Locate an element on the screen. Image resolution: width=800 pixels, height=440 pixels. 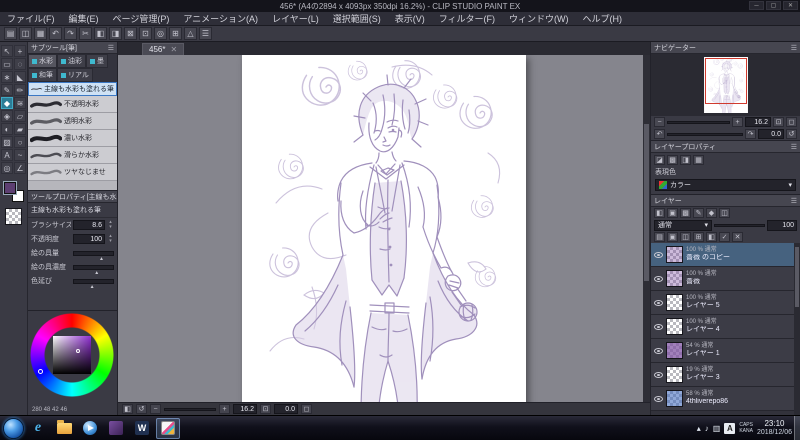
redo-icon: ↷ is located at coordinates (70, 33).